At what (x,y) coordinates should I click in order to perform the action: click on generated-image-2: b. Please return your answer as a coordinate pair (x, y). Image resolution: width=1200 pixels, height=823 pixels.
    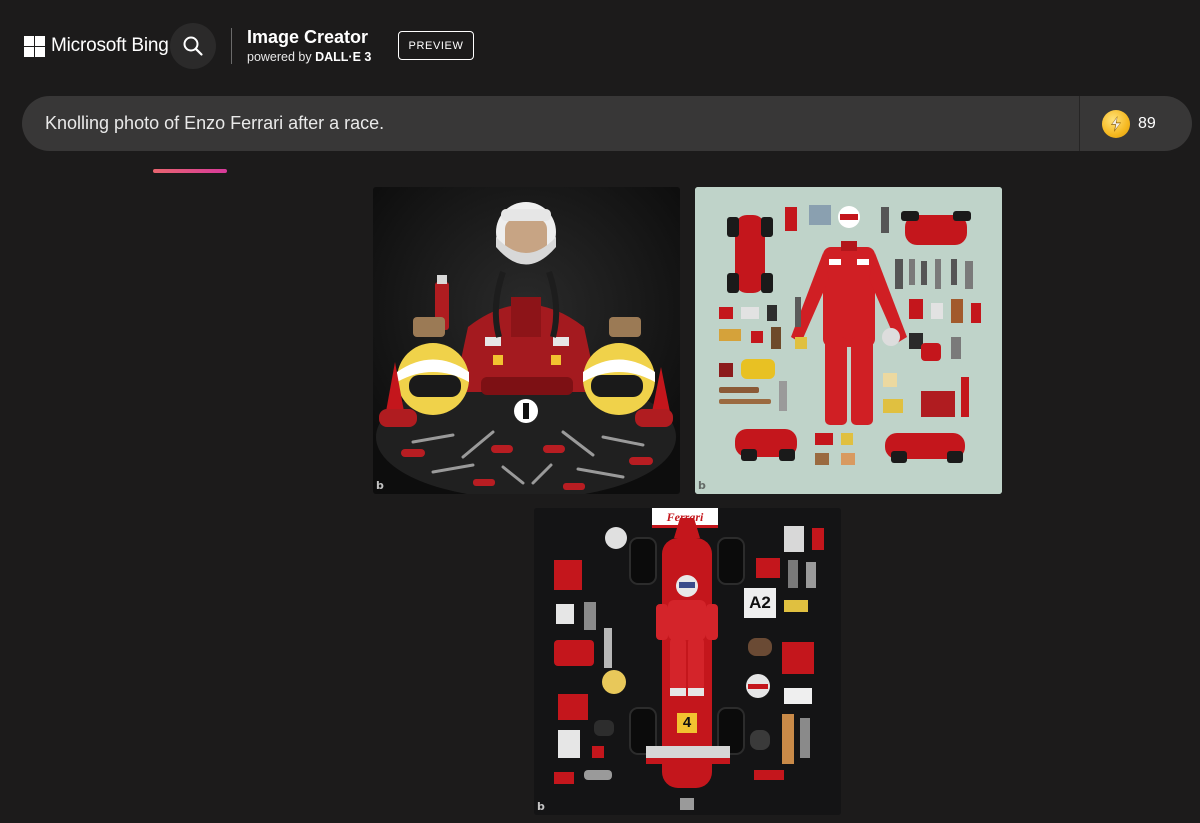
    Looking at the image, I should click on (848, 340).